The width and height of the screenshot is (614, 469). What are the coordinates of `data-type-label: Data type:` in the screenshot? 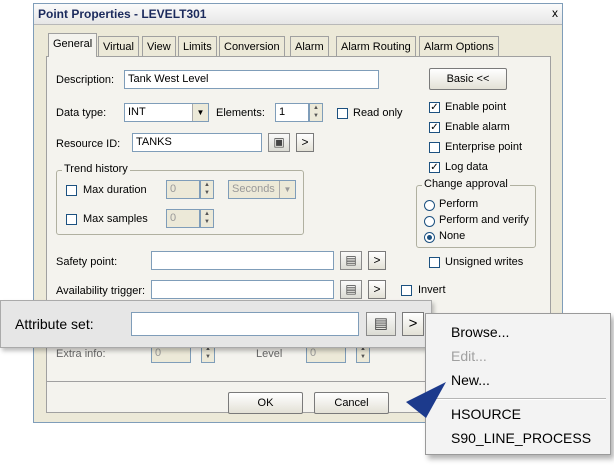 It's located at (81, 113).